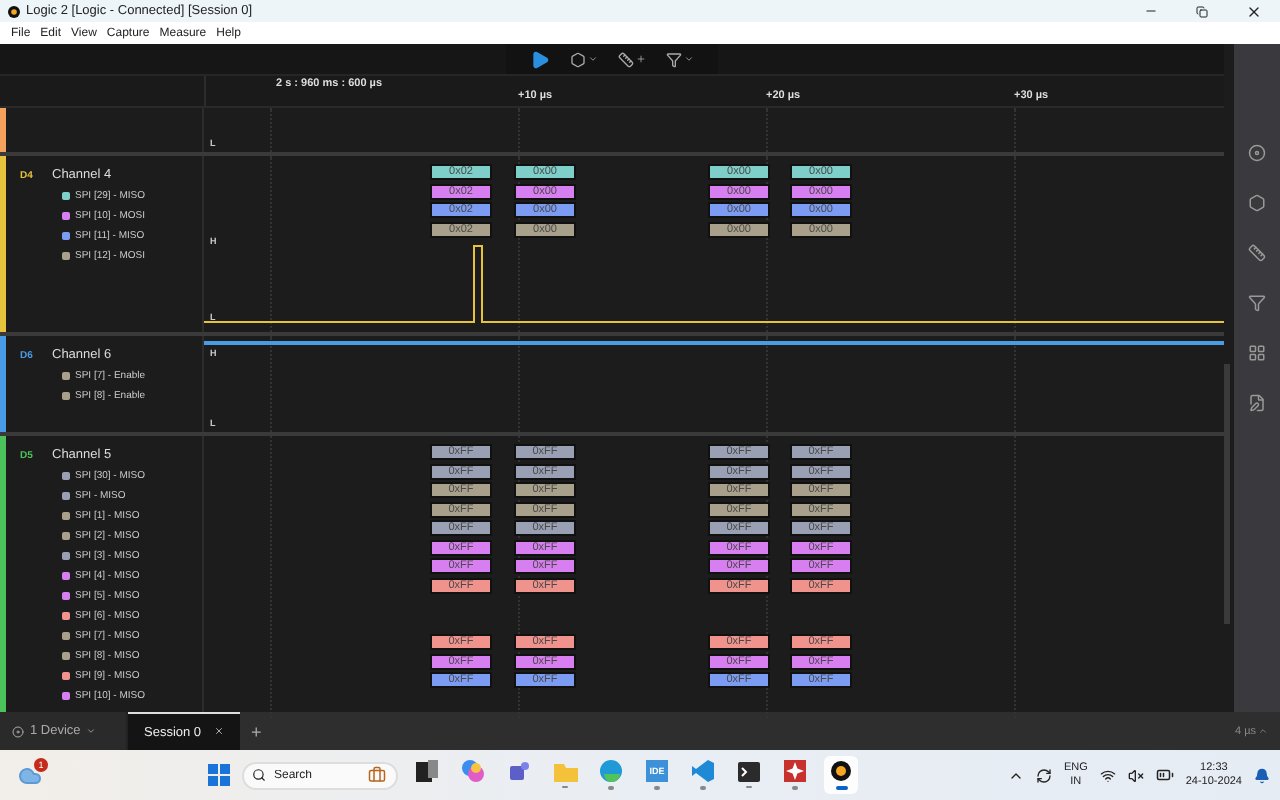 This screenshot has width=1280, height=800. I want to click on search-icon, so click(259, 775).